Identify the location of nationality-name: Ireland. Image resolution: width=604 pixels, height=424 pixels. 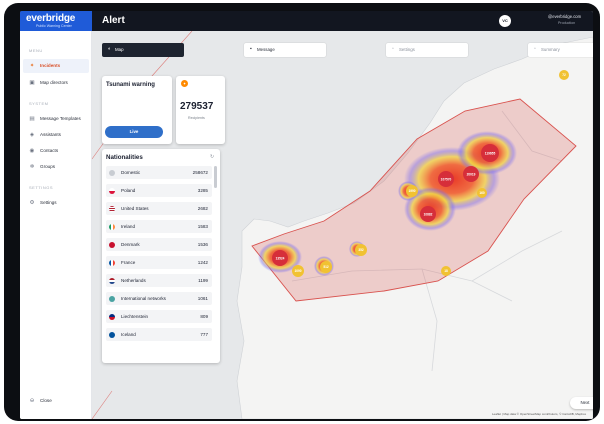
(128, 226).